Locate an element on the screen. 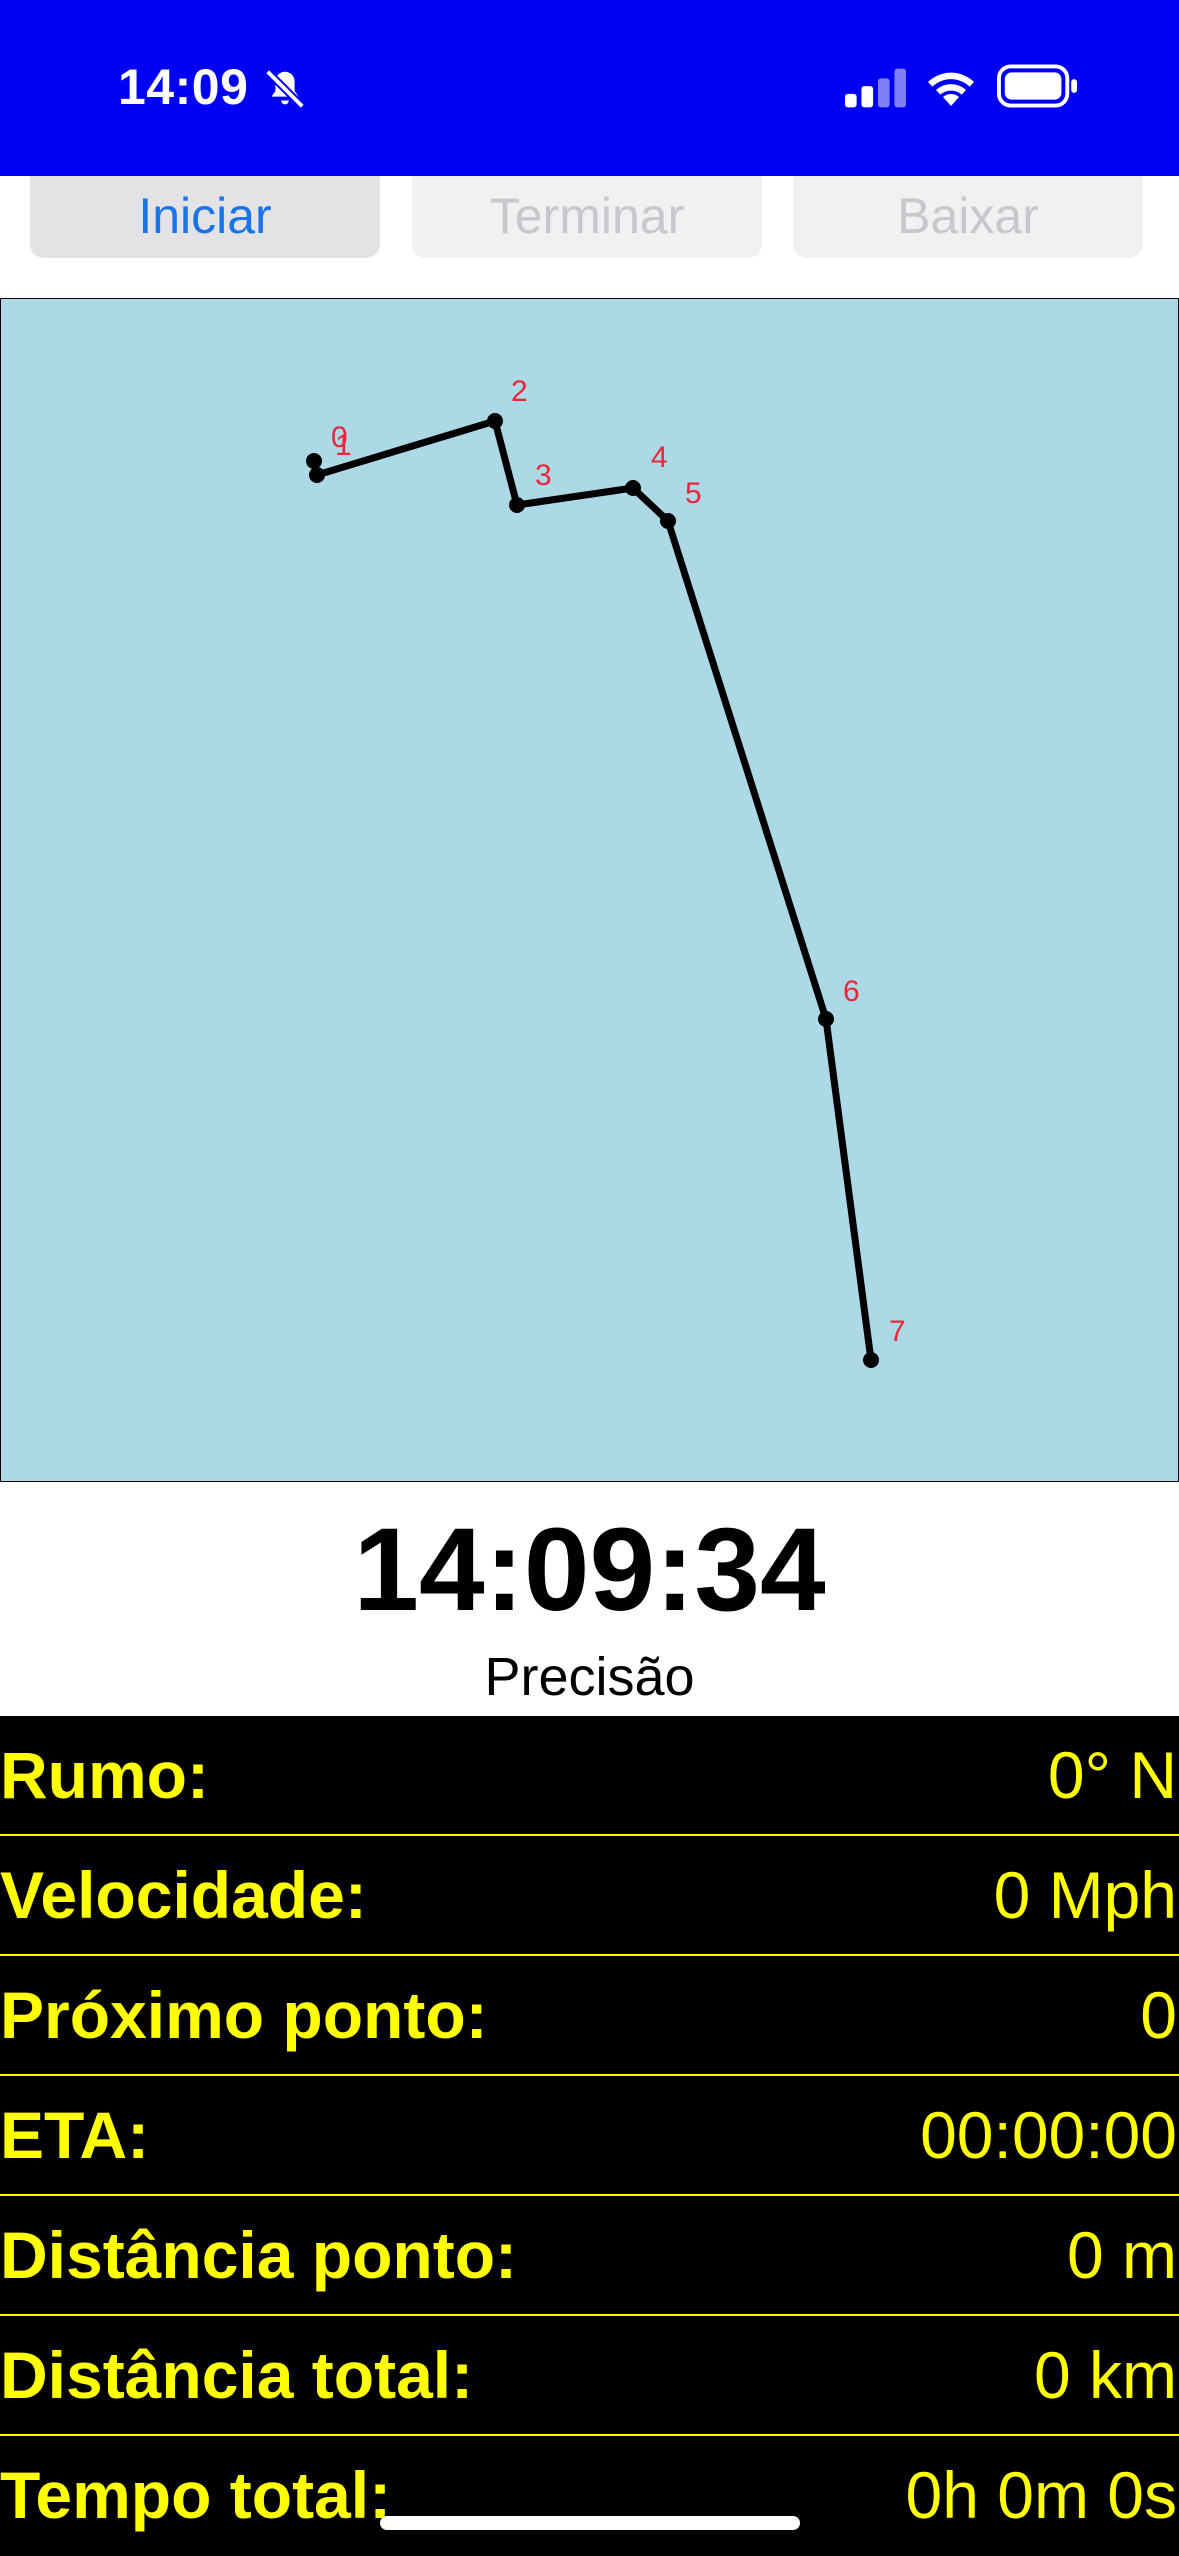  home-indicator is located at coordinates (590, 2523).